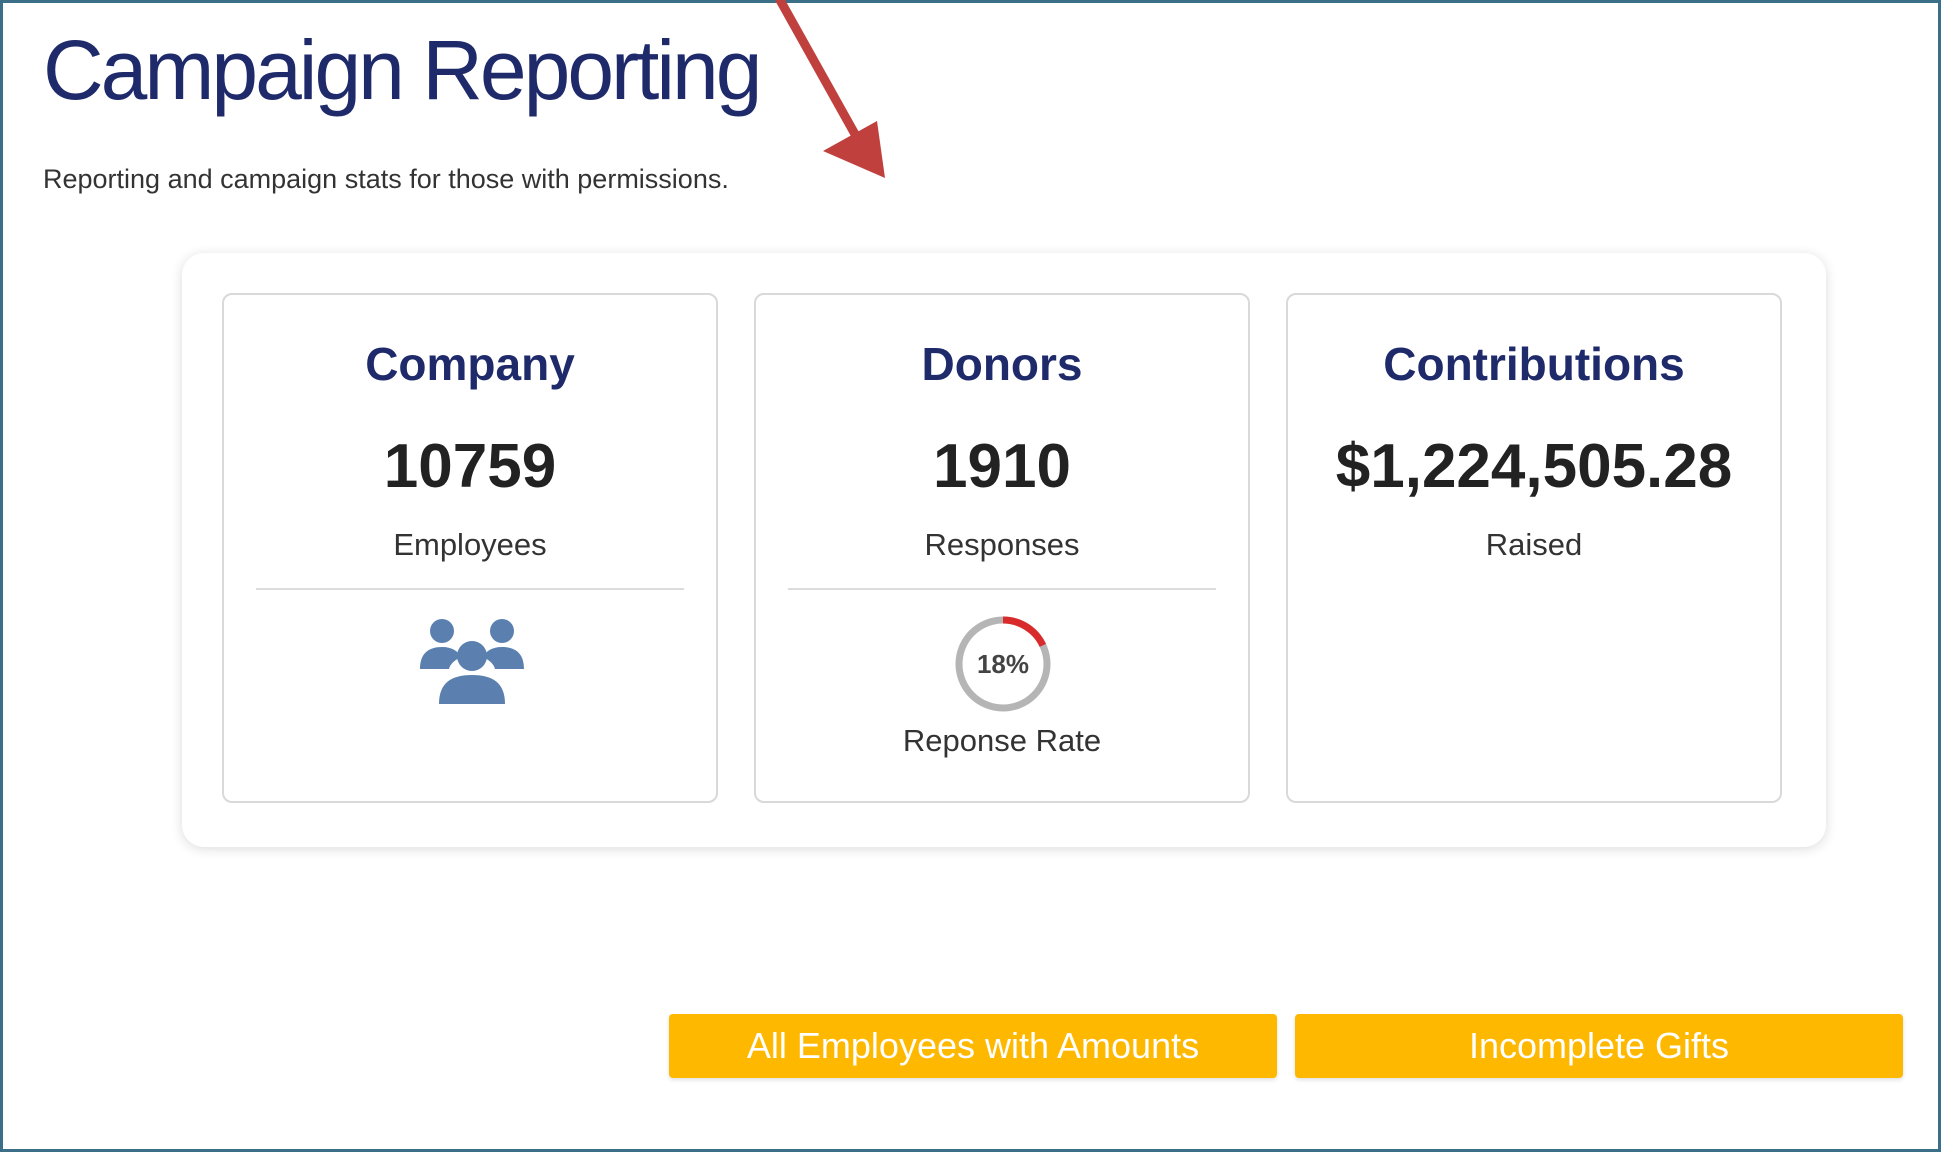 This screenshot has height=1152, width=1941. I want to click on response-rate-label: Reponse Rate, so click(1002, 740).